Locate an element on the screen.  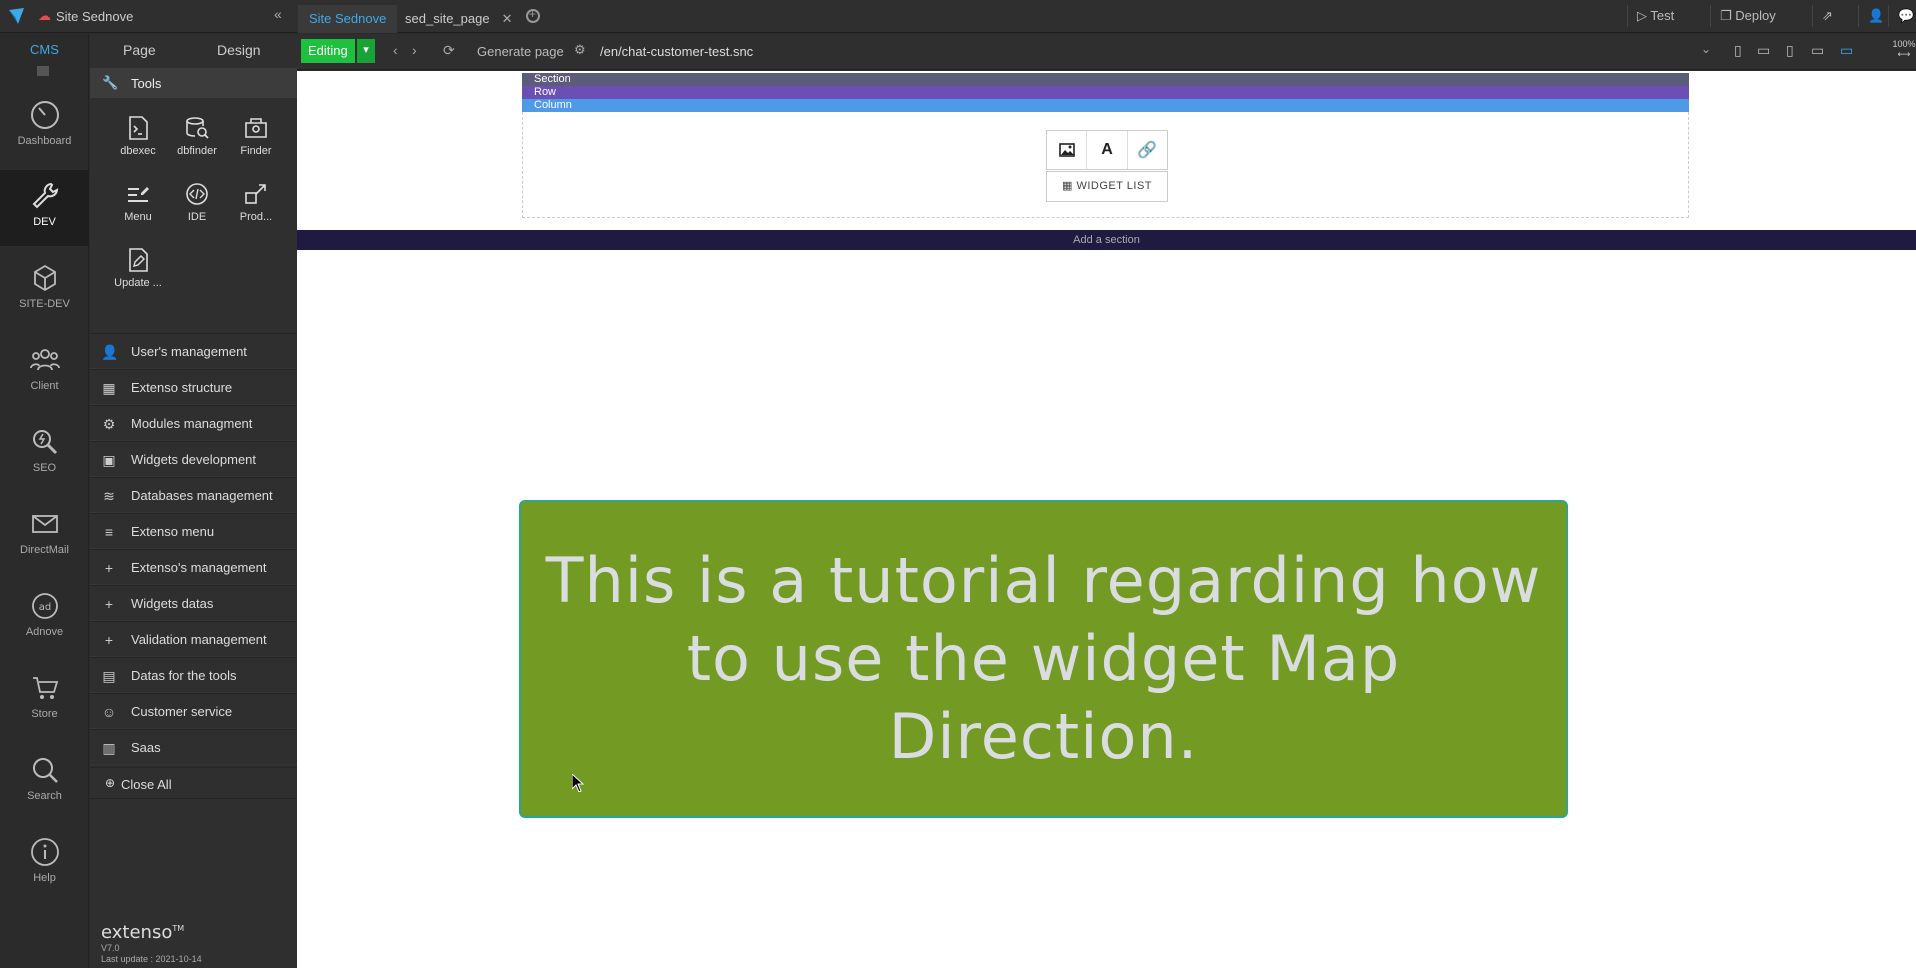
rail-item-help: Help is located at coordinates (44, 864).